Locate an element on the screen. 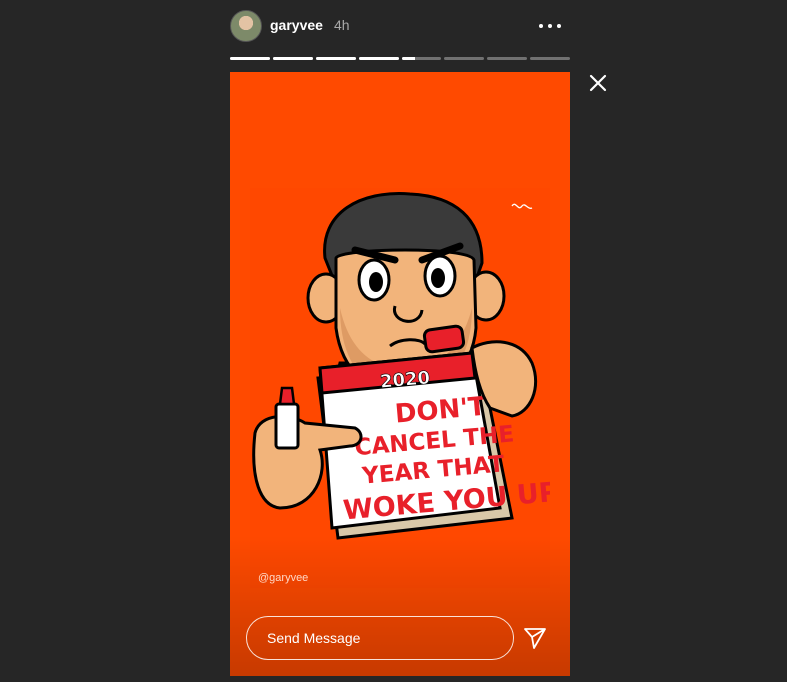  send-message-placeholder: Send Message is located at coordinates (314, 638).